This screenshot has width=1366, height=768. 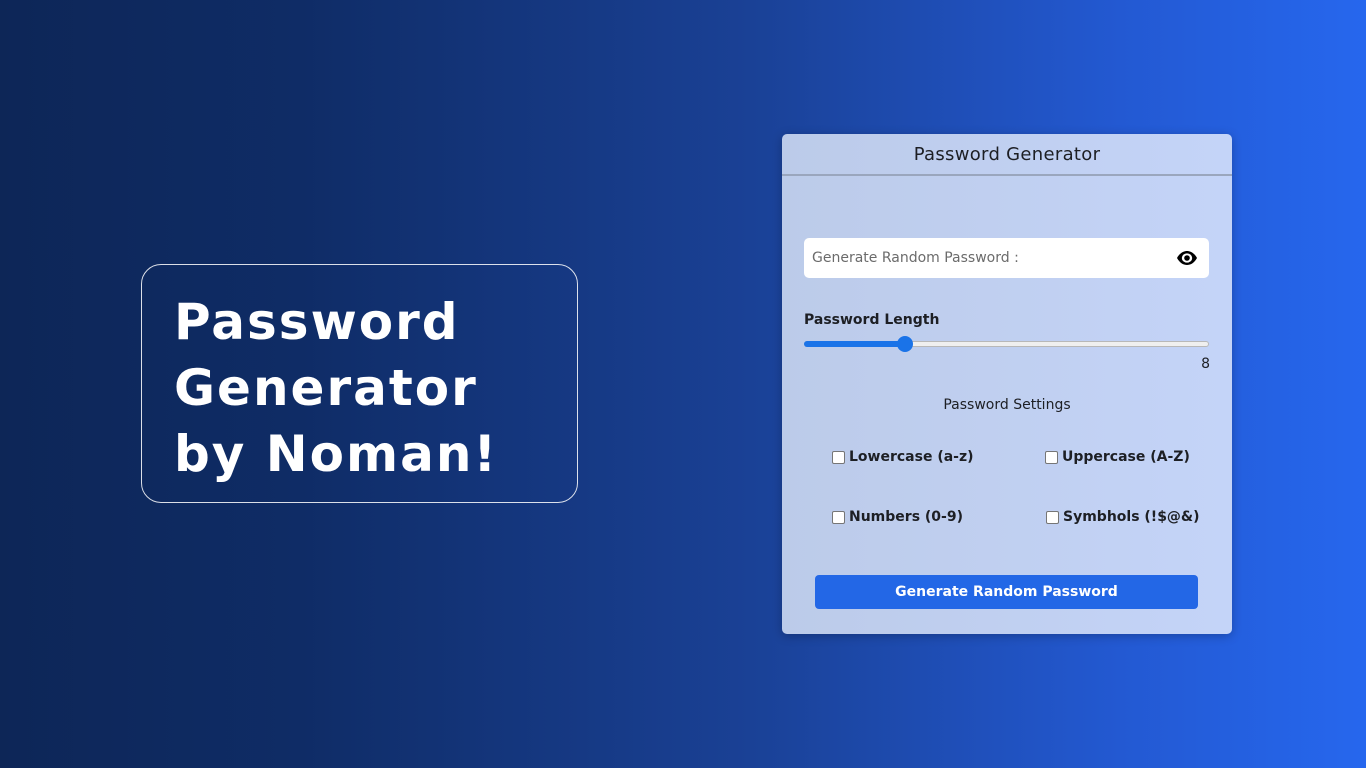 What do you see at coordinates (906, 517) in the screenshot?
I see `numbers-label: Numbers (0-9)` at bounding box center [906, 517].